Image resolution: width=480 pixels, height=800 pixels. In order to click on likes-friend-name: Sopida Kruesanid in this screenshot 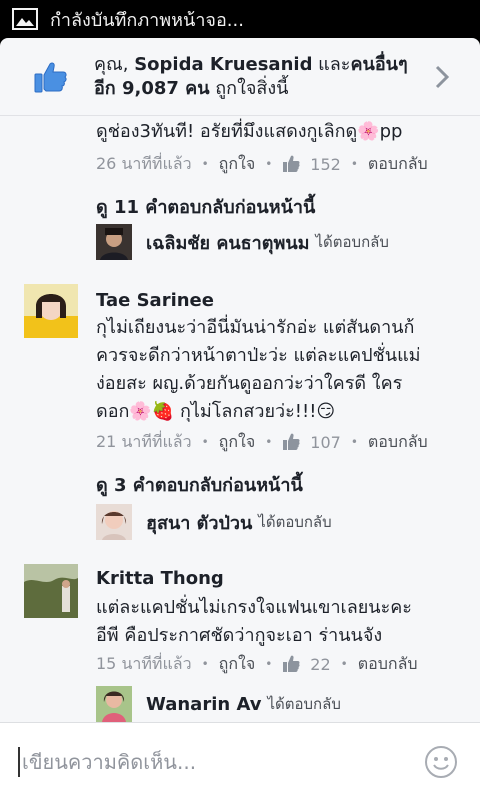, I will do `click(223, 64)`.